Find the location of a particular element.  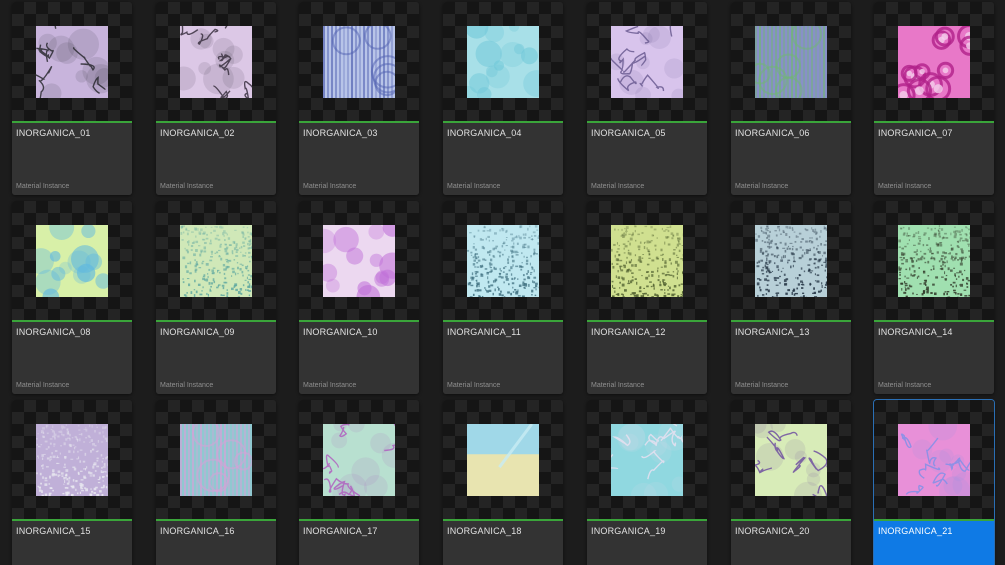

asset-name: INORGANICA_04 is located at coordinates (484, 133).